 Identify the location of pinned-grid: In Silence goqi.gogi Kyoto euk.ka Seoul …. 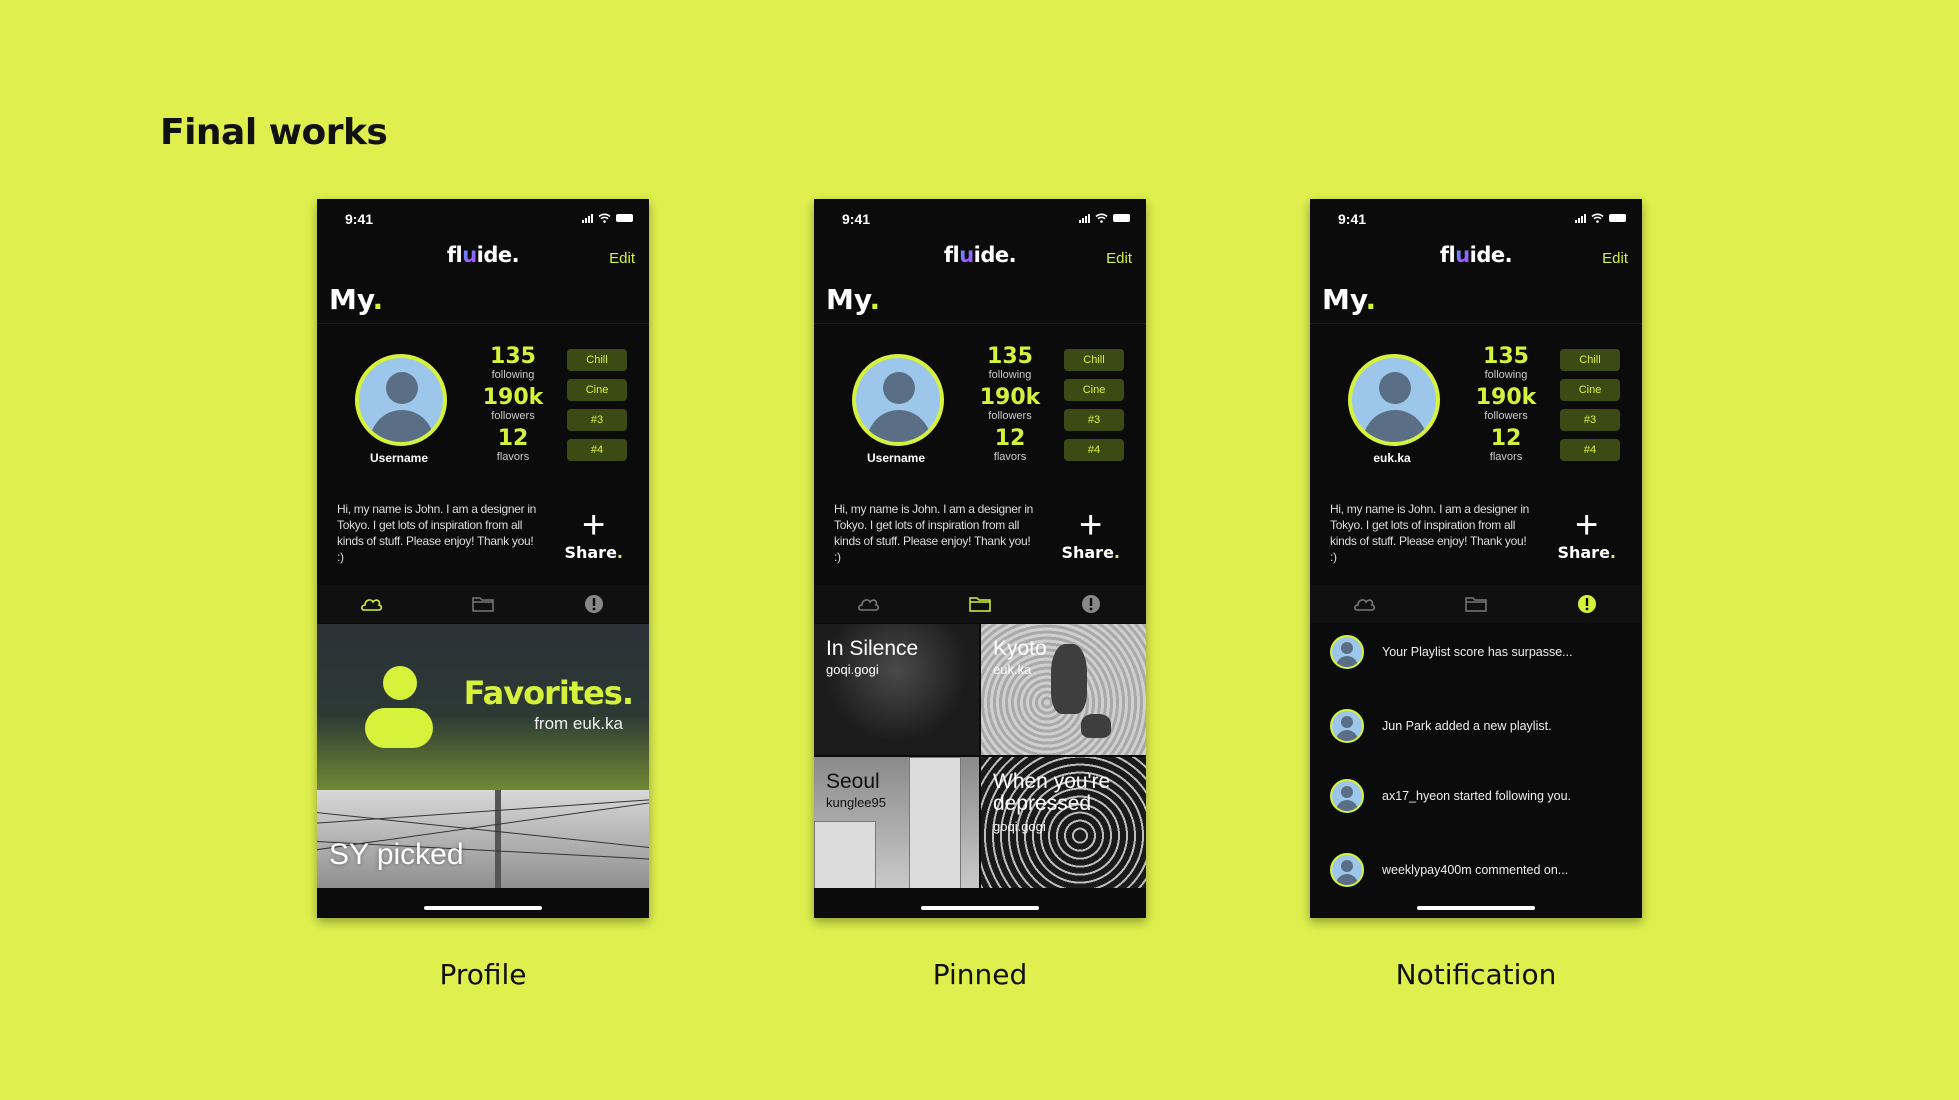
(980, 756).